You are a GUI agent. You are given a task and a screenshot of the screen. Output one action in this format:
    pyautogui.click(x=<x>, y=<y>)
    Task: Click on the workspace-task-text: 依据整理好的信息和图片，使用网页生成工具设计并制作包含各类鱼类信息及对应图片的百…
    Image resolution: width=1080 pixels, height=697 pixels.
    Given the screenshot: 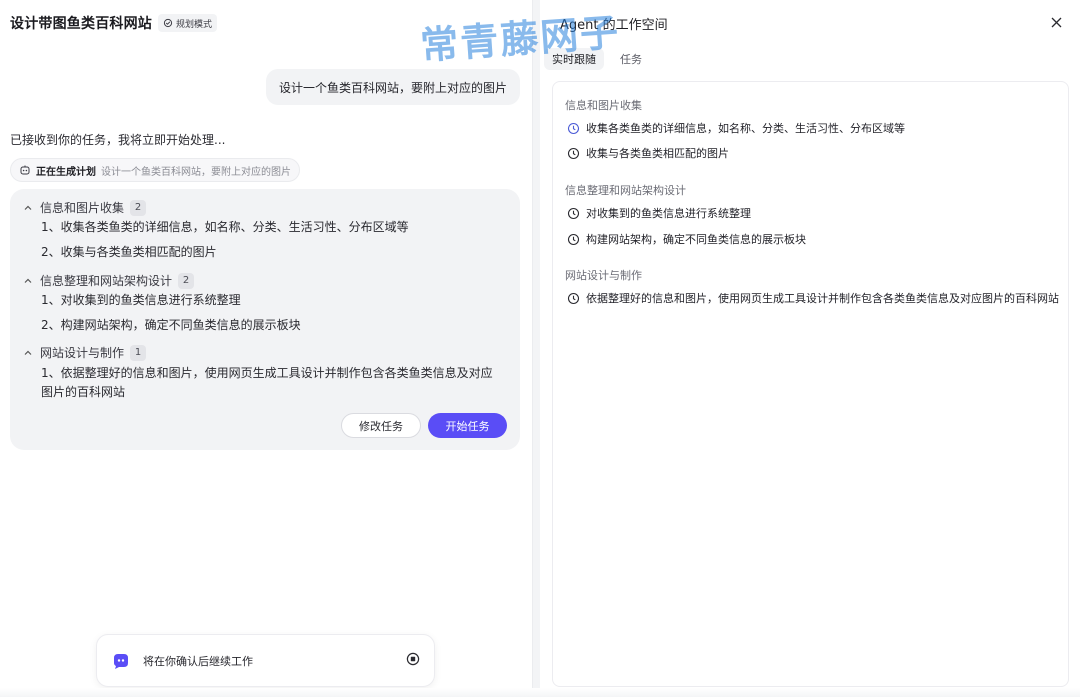 What is the action you would take?
    pyautogui.click(x=822, y=298)
    